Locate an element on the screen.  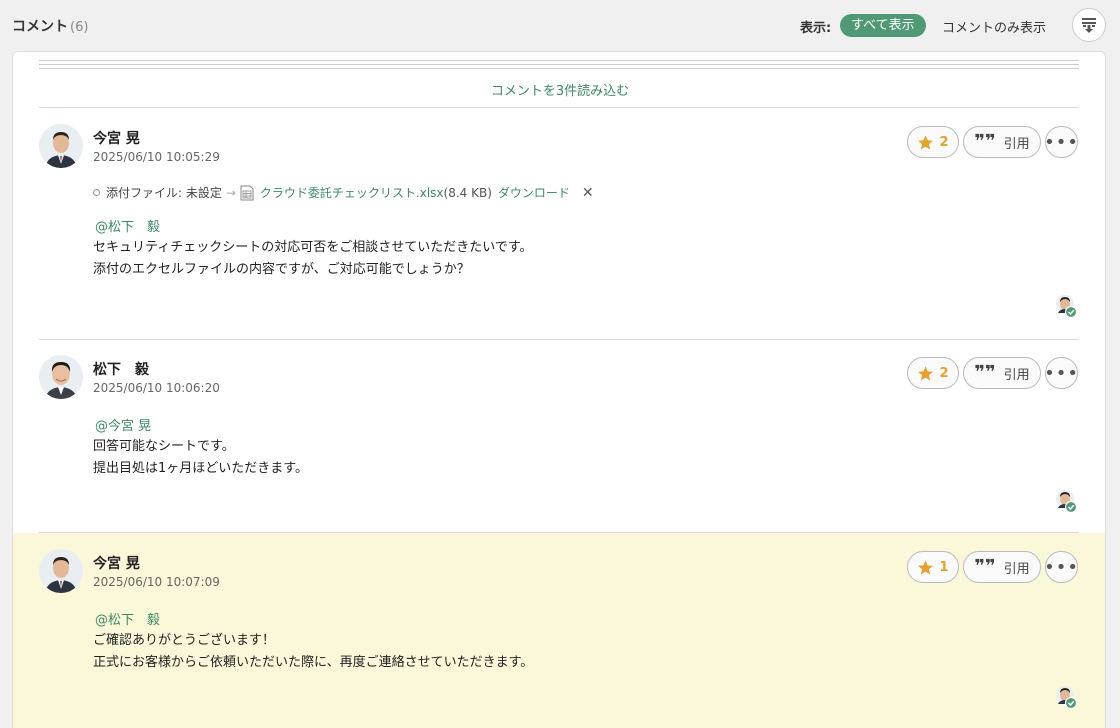
load-more-comments-link: コメントを3件読み込む is located at coordinates (559, 89).